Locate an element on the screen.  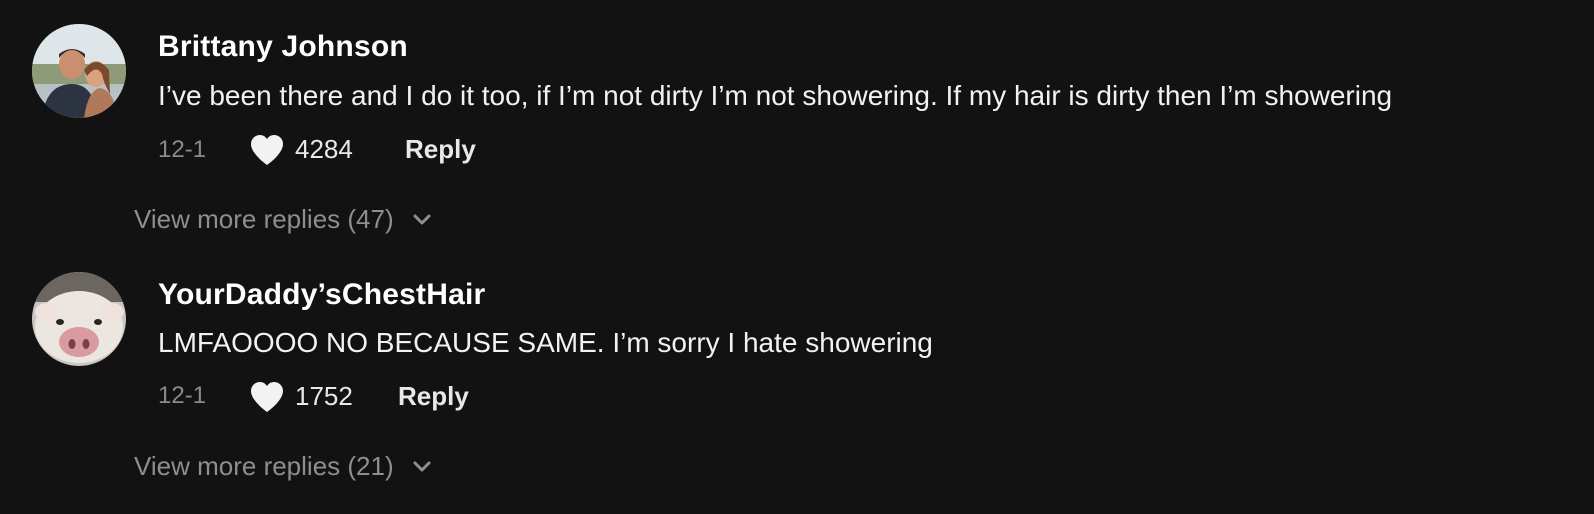
view-more-replies-button: View more replies (47) is located at coordinates (283, 219).